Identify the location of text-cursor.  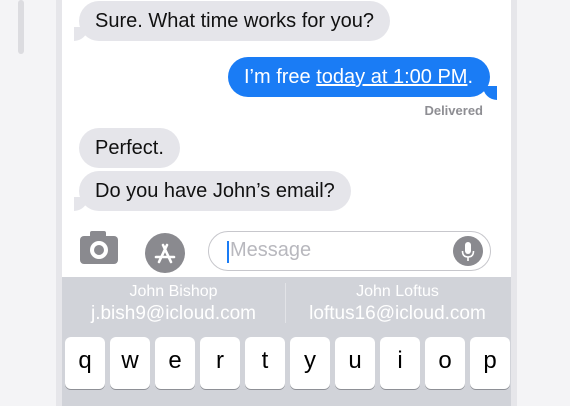
(228, 252).